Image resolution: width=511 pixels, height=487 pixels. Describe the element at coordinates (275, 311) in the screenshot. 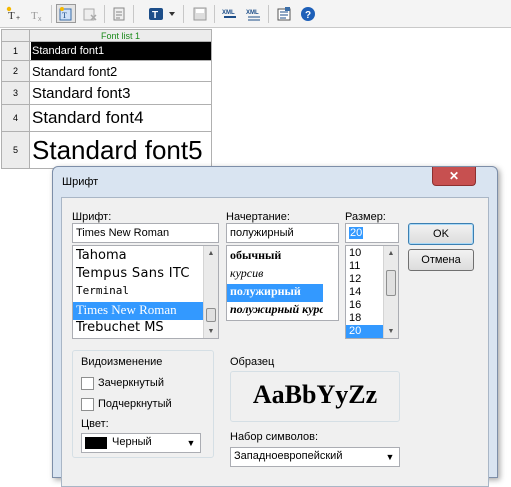

I see `list-item: полужирный курсив` at that location.